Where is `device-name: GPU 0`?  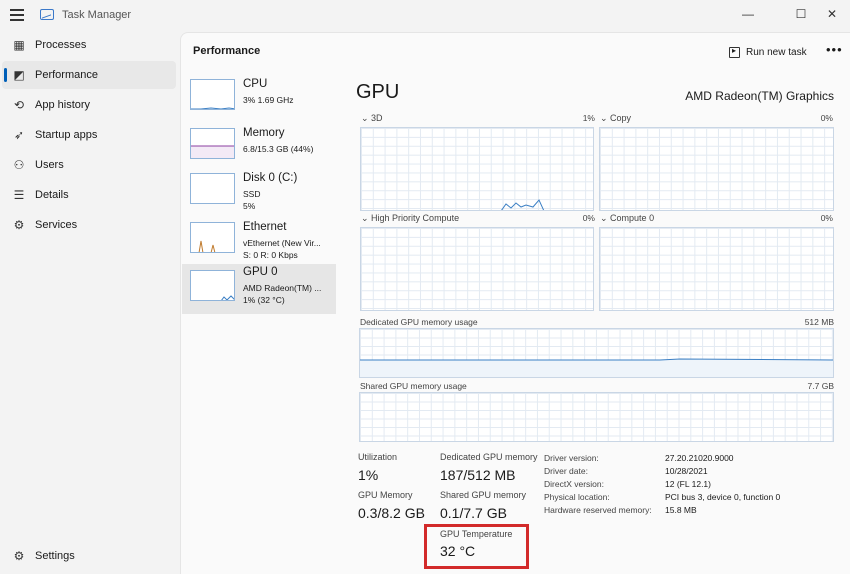 device-name: GPU 0 is located at coordinates (260, 272).